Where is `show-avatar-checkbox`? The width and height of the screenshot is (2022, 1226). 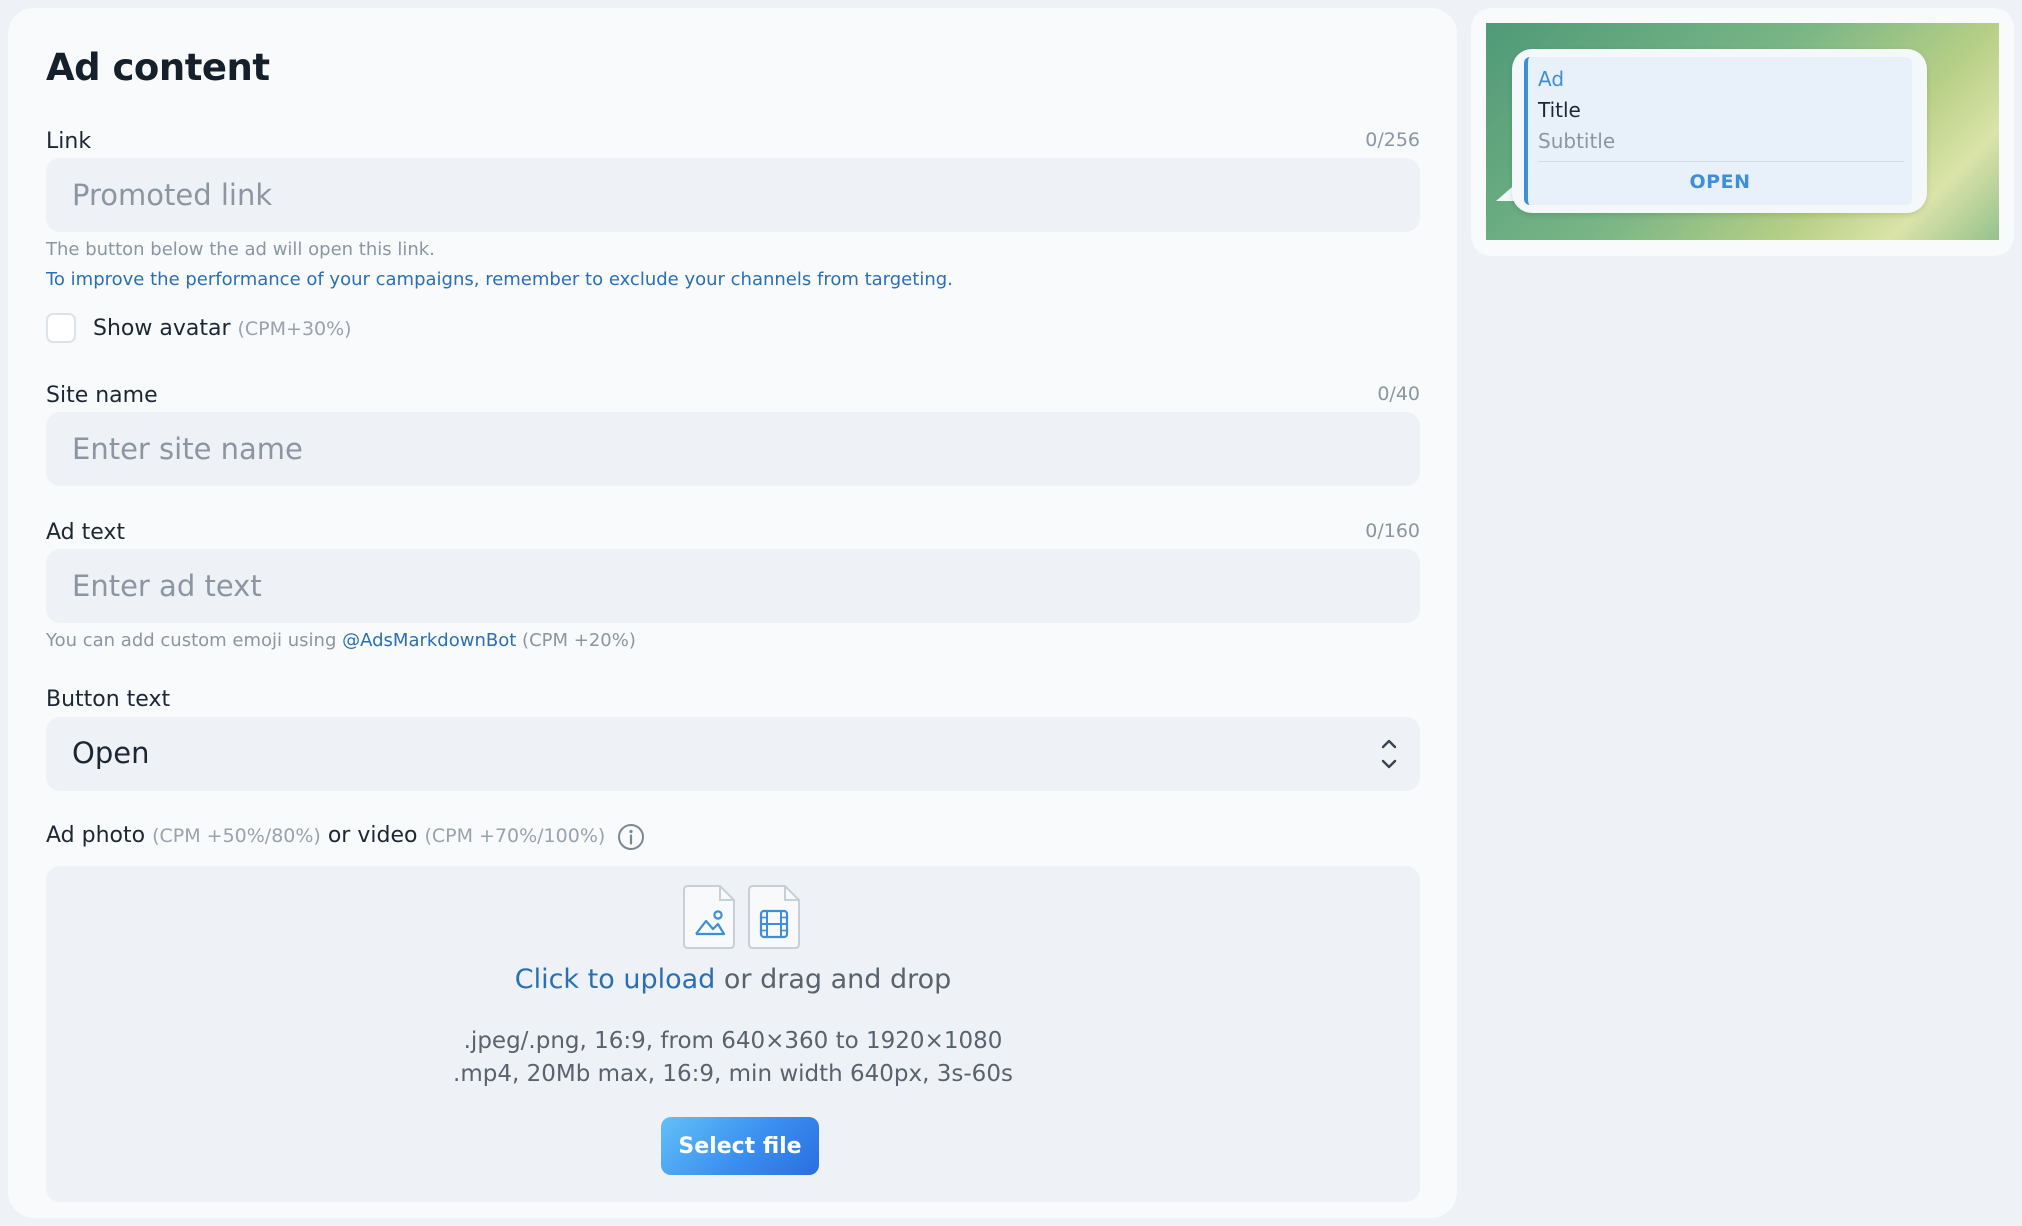
show-avatar-checkbox is located at coordinates (61, 328).